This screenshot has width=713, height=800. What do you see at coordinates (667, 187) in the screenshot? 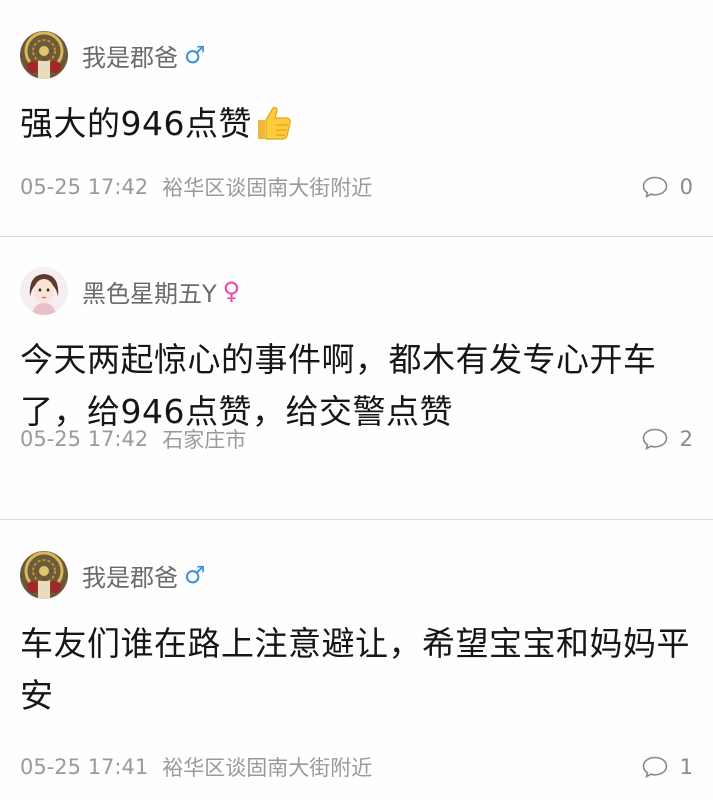
I see `reply-button: 0` at bounding box center [667, 187].